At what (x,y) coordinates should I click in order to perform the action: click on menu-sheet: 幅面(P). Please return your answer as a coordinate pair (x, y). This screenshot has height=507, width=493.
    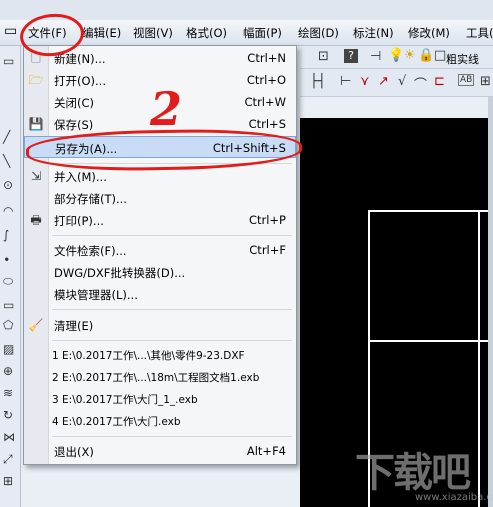
    Looking at the image, I should click on (262, 33).